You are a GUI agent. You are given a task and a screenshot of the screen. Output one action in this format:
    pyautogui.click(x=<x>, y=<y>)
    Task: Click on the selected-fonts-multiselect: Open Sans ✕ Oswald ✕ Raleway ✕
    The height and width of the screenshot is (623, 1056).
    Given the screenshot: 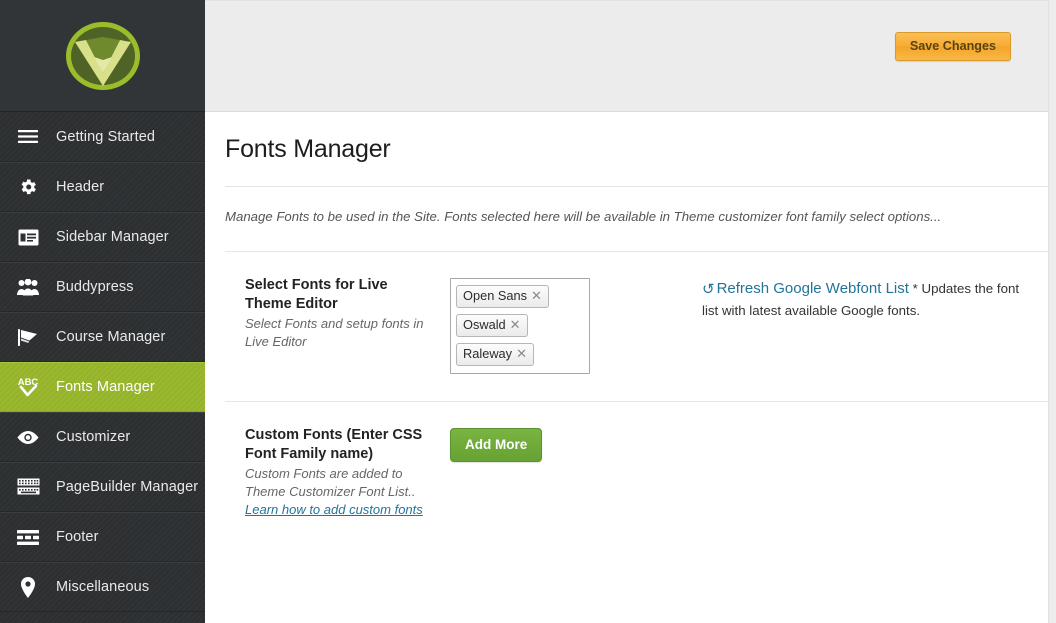 What is the action you would take?
    pyautogui.click(x=520, y=326)
    